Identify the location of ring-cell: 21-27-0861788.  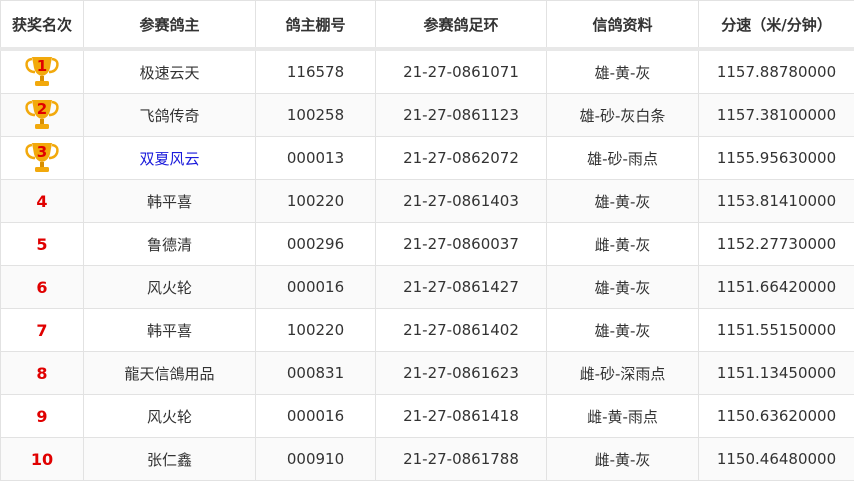
(461, 459).